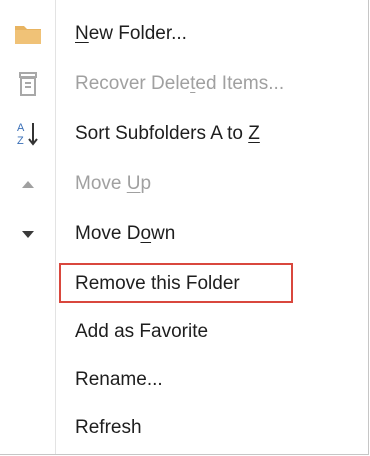 This screenshot has height=456, width=370. Describe the element at coordinates (28, 184) in the screenshot. I see `triangle-up-icon` at that location.